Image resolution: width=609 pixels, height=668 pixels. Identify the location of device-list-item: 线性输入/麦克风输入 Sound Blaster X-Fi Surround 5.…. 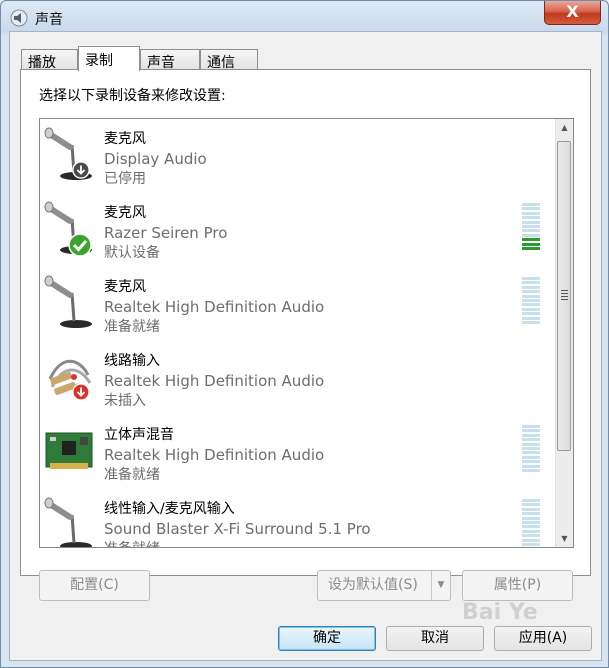
(296, 518).